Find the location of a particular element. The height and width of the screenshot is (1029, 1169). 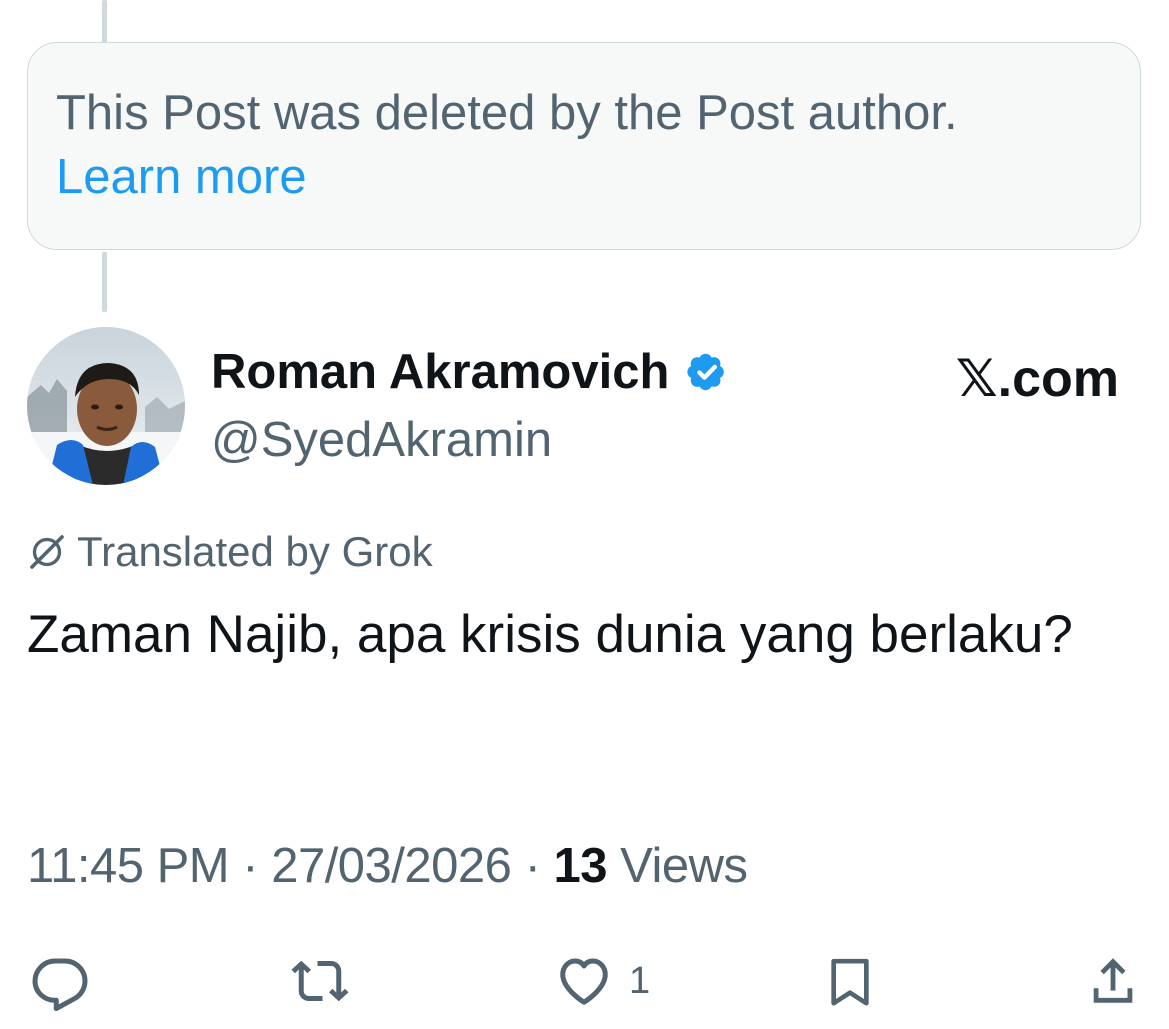

profile-photo is located at coordinates (106, 406).